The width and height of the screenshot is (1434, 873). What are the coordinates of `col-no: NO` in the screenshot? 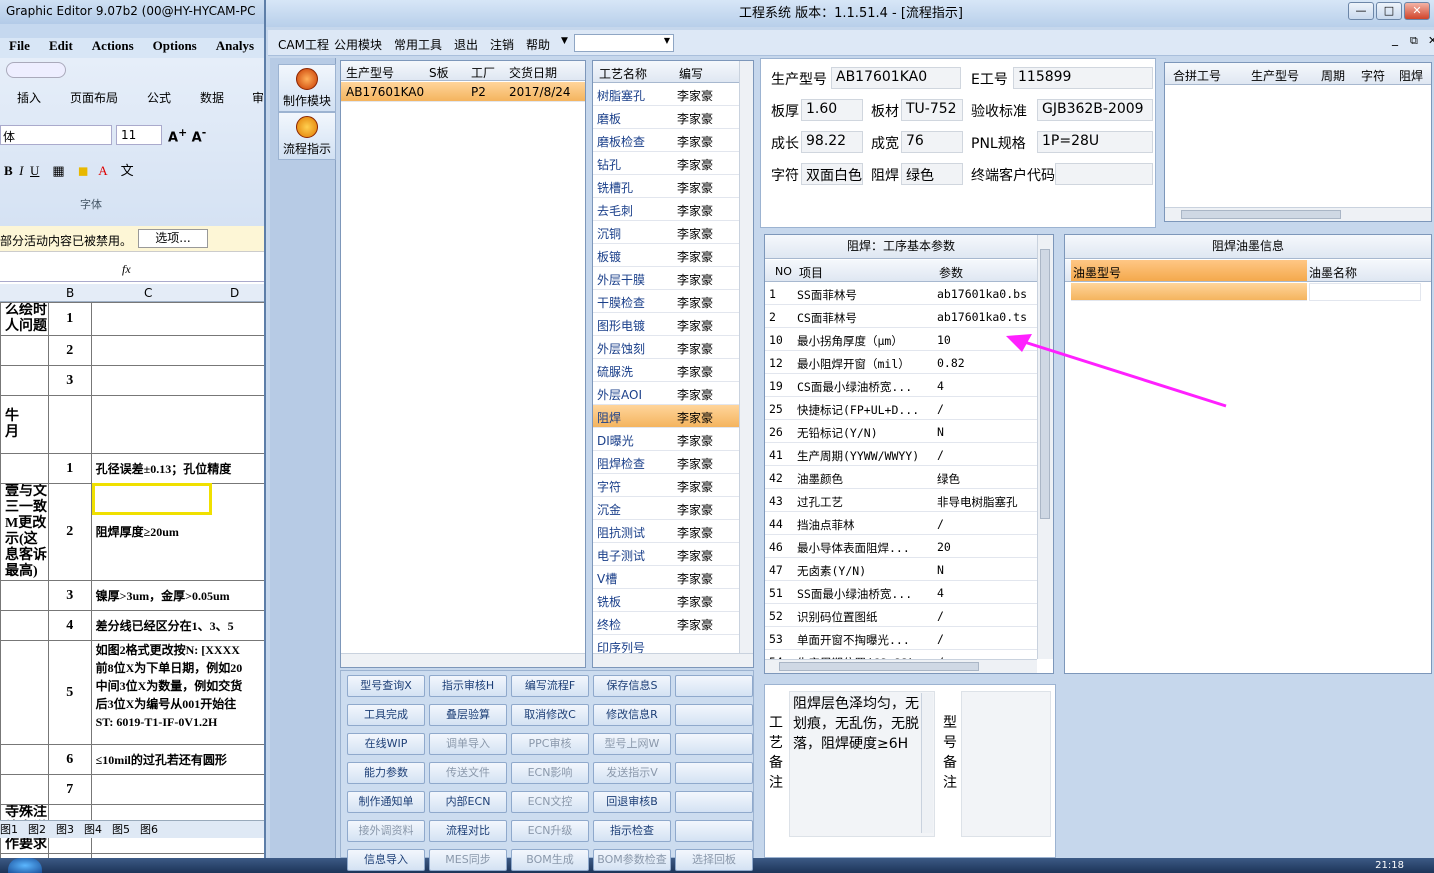 It's located at (783, 271).